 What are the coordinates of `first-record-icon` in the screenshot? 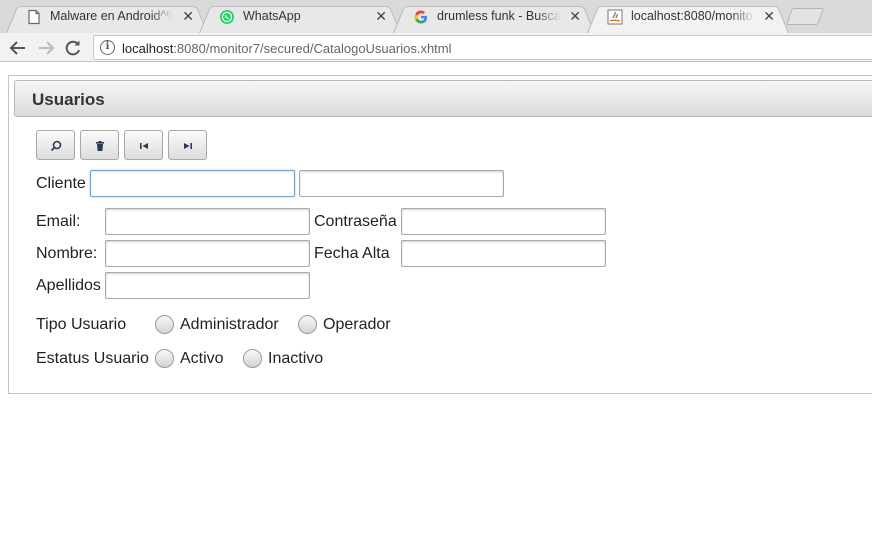 It's located at (144, 146).